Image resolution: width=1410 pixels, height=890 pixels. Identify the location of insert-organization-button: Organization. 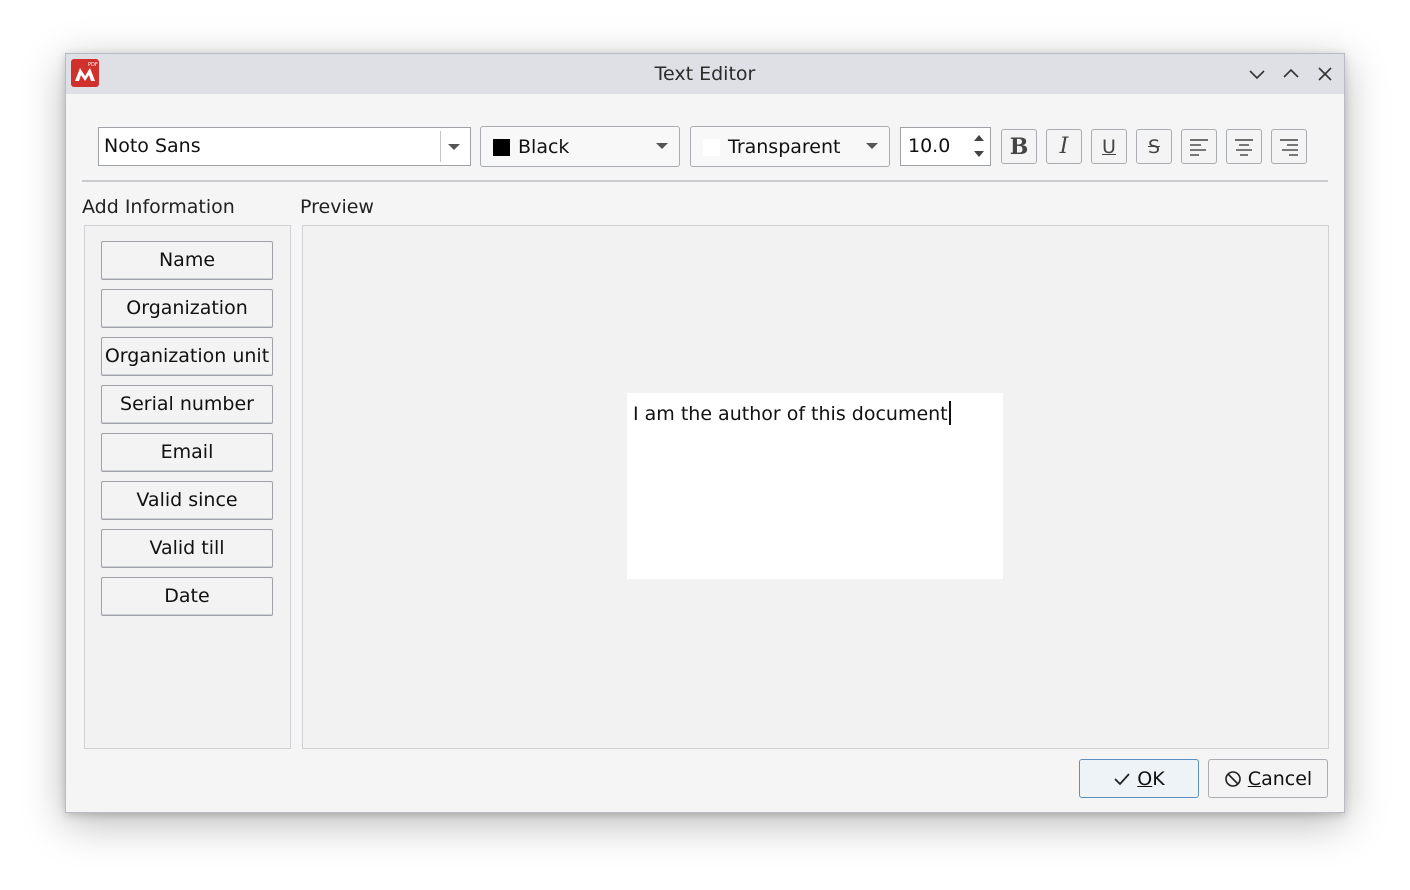
(187, 308).